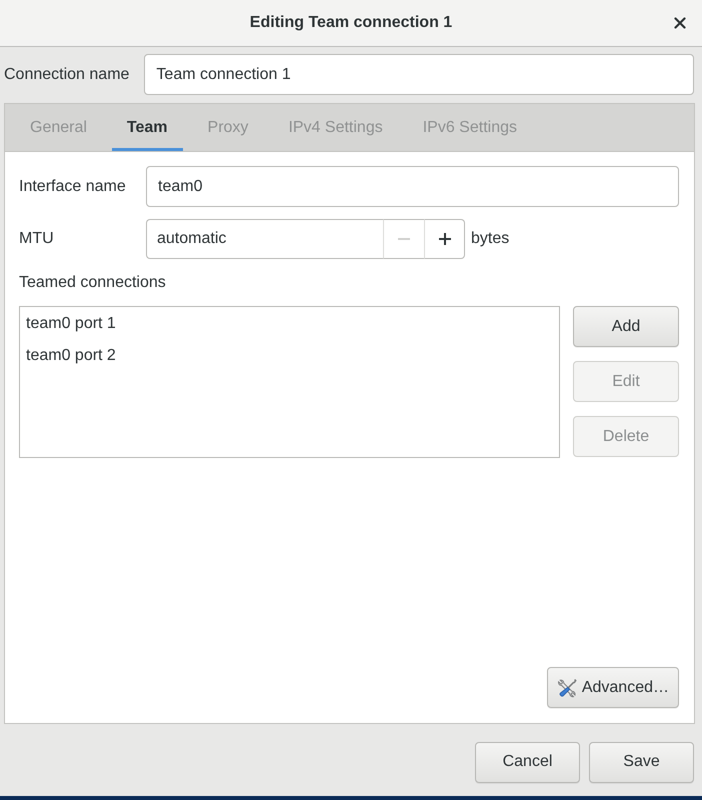  What do you see at coordinates (419, 74) in the screenshot?
I see `connection-name-field: Team connection 1` at bounding box center [419, 74].